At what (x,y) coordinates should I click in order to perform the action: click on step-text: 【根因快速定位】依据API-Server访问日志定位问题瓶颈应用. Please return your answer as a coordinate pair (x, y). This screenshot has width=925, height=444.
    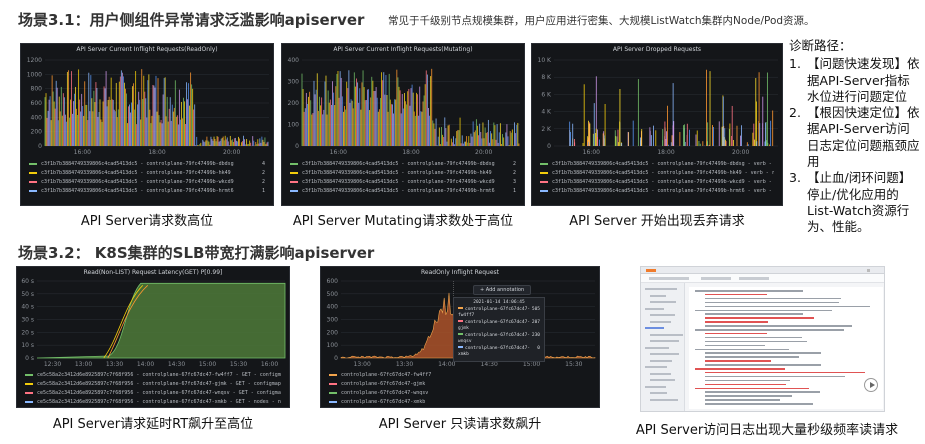
    Looking at the image, I should click on (863, 137).